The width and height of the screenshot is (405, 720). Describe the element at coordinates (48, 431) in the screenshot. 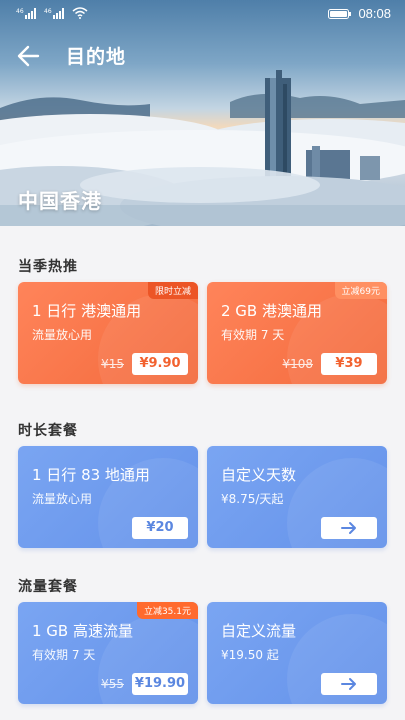

I see `section-title-duration: 时长套餐` at that location.